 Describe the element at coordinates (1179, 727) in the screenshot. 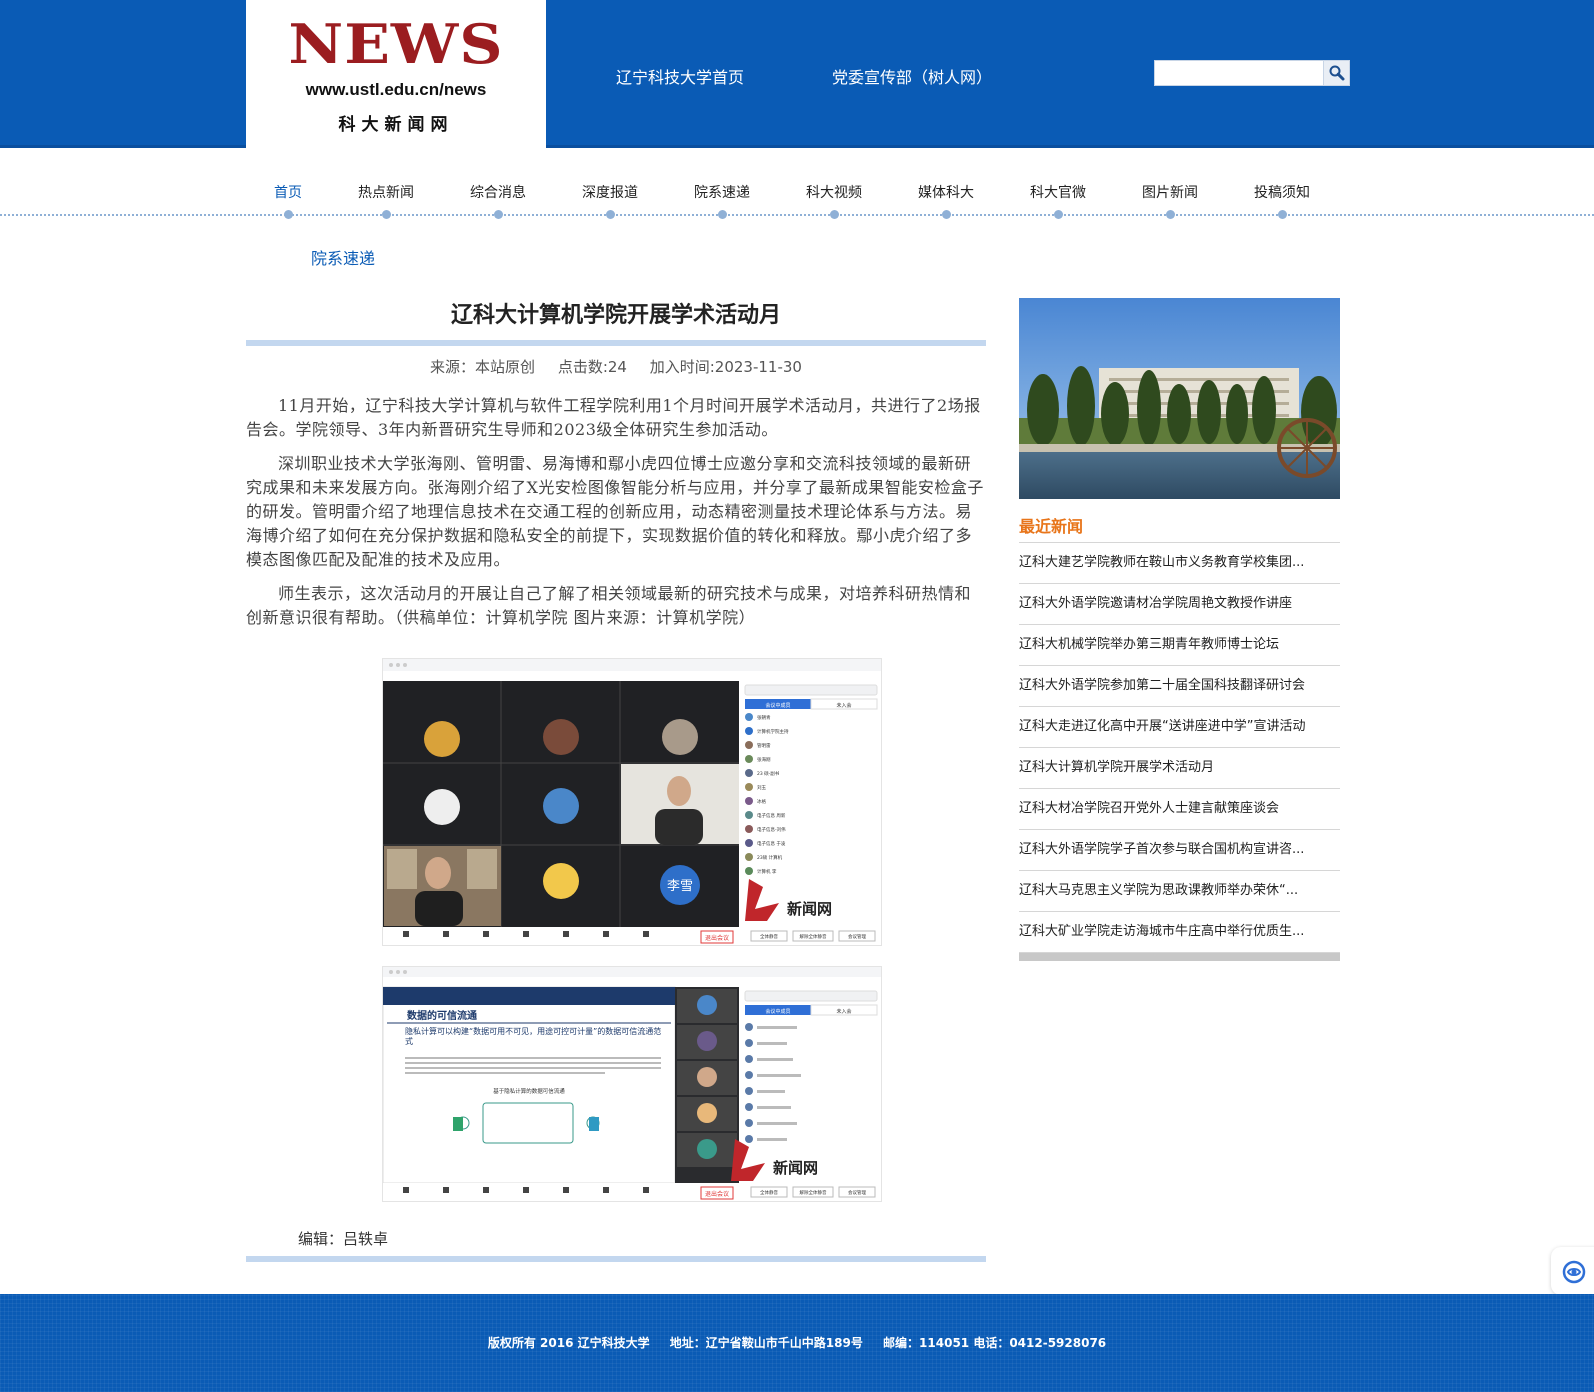

I see `news-list-item: 辽科大走进辽化高中开展“送讲座进中学”宣讲活动` at that location.